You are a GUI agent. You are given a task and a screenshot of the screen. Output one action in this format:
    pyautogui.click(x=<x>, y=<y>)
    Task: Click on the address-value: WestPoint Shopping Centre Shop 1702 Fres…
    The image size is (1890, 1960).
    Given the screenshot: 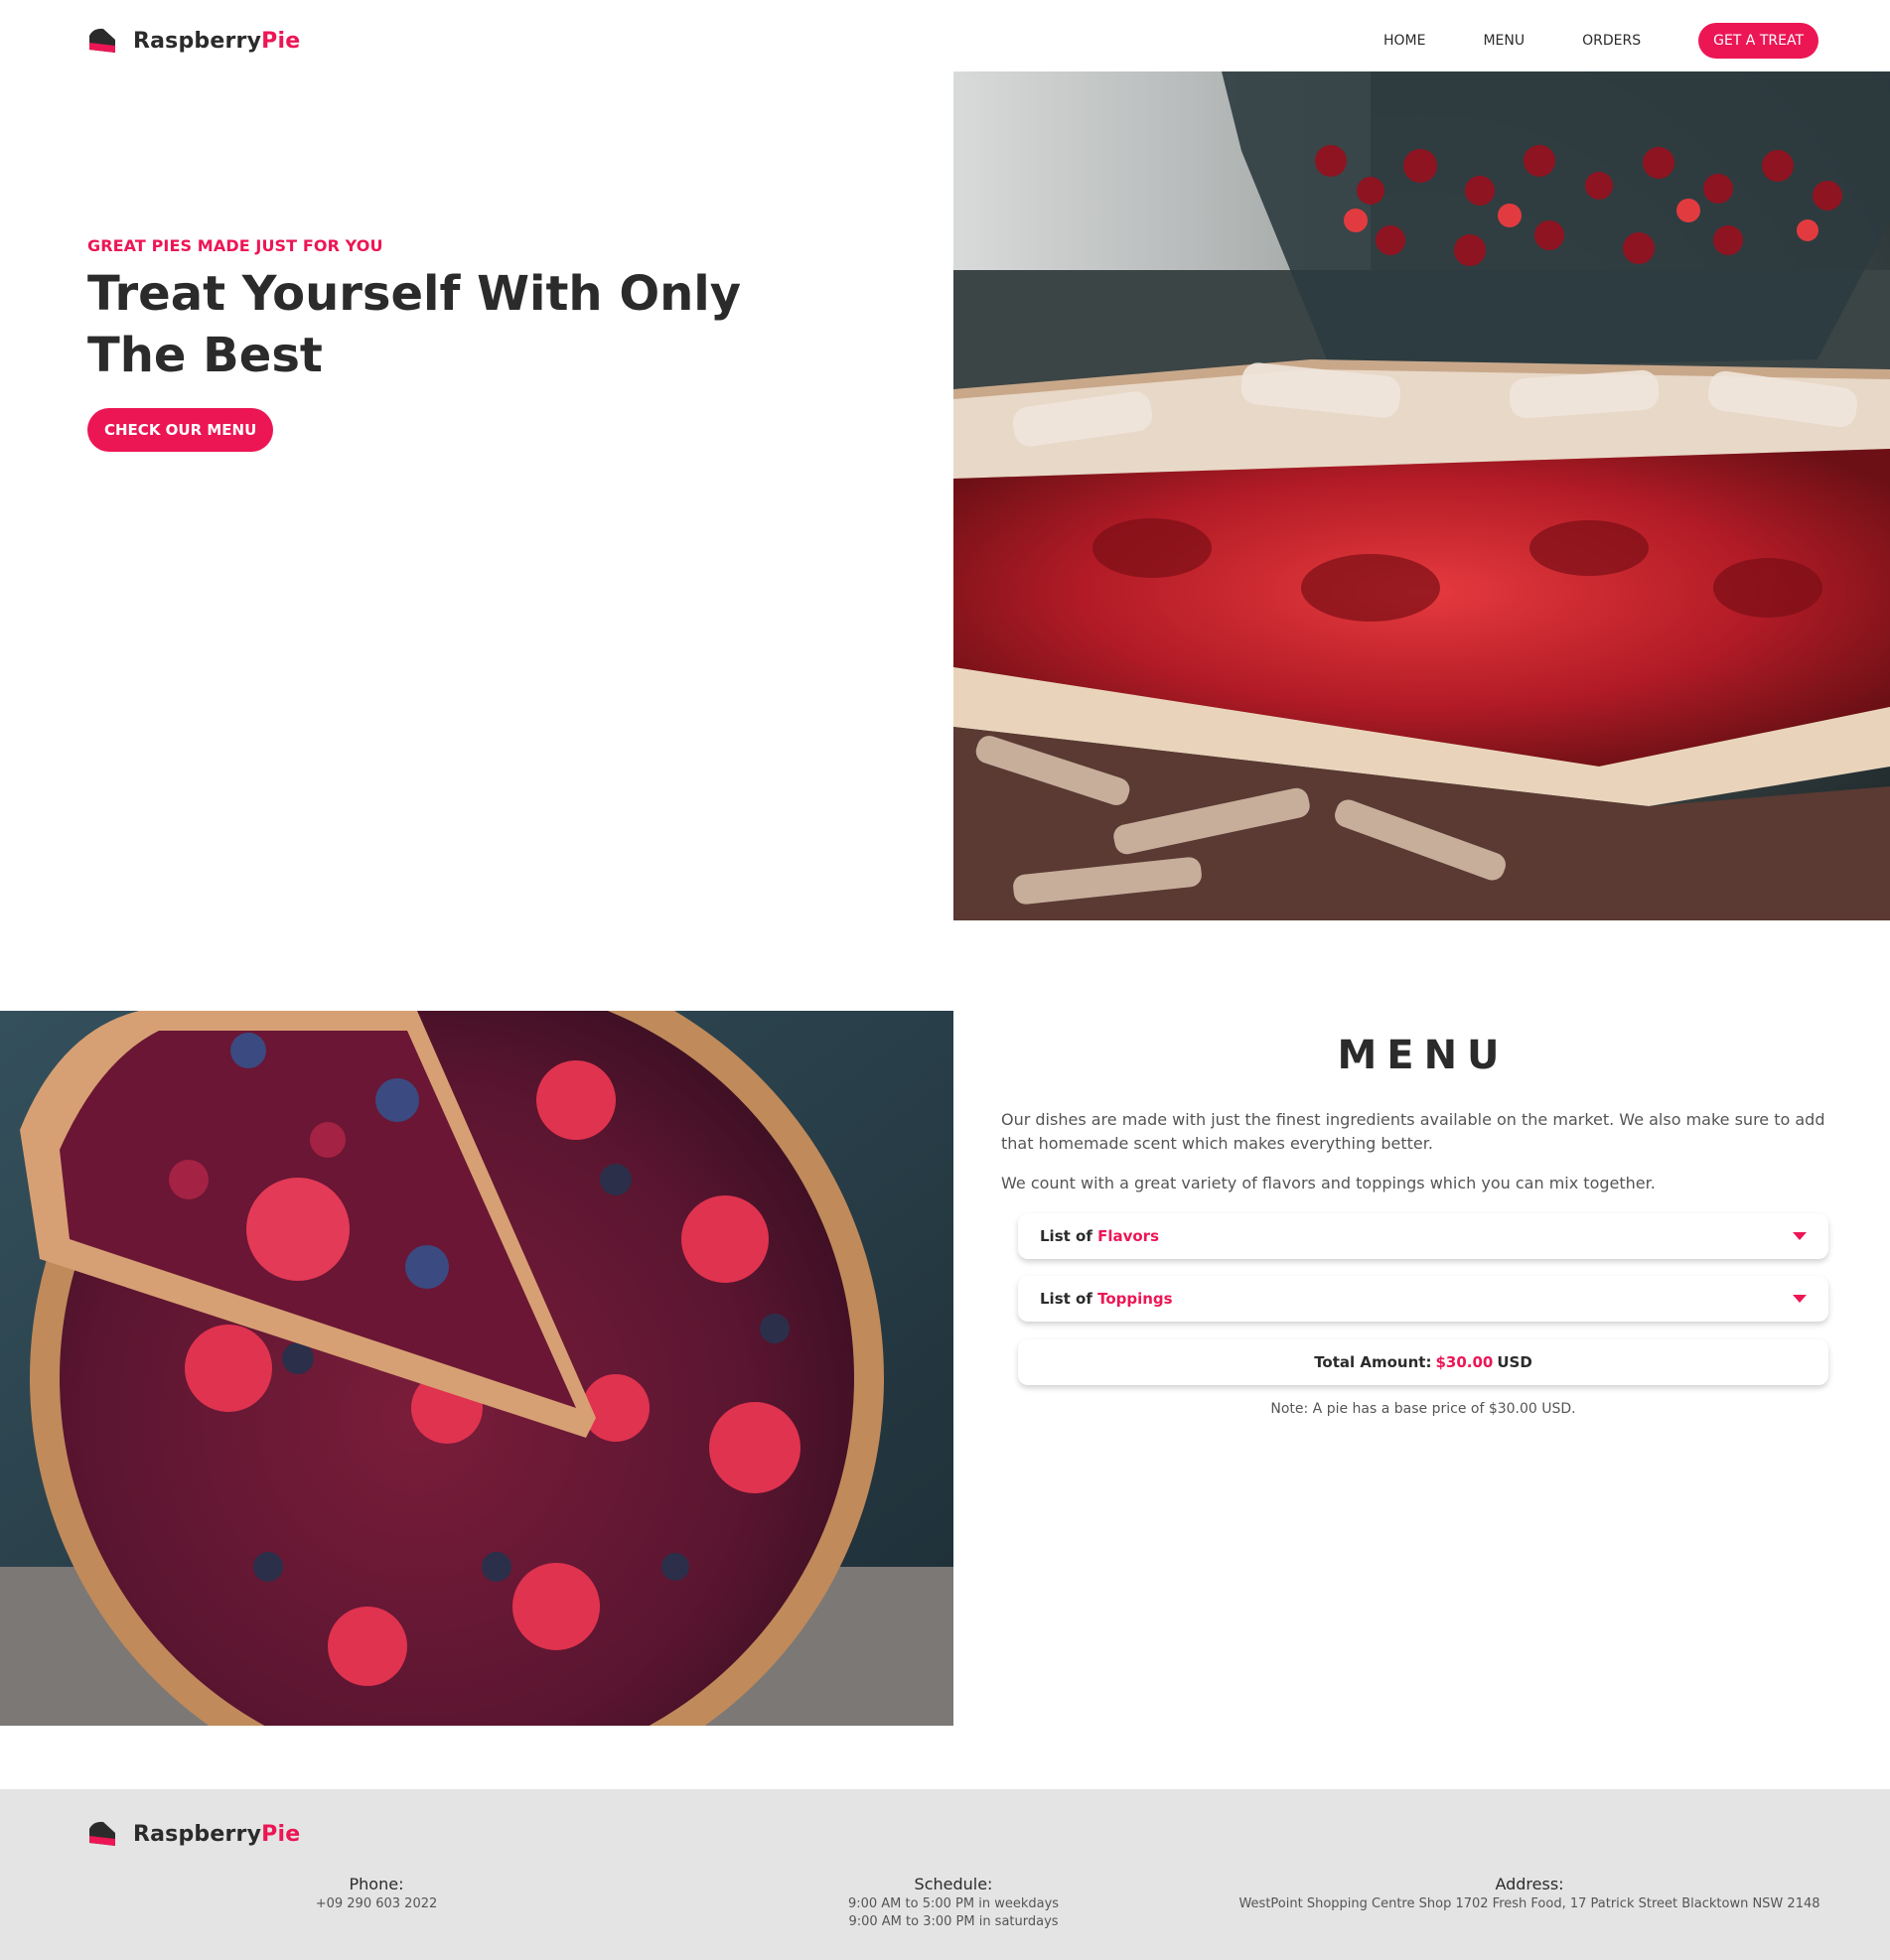 What is the action you would take?
    pyautogui.click(x=1529, y=1903)
    